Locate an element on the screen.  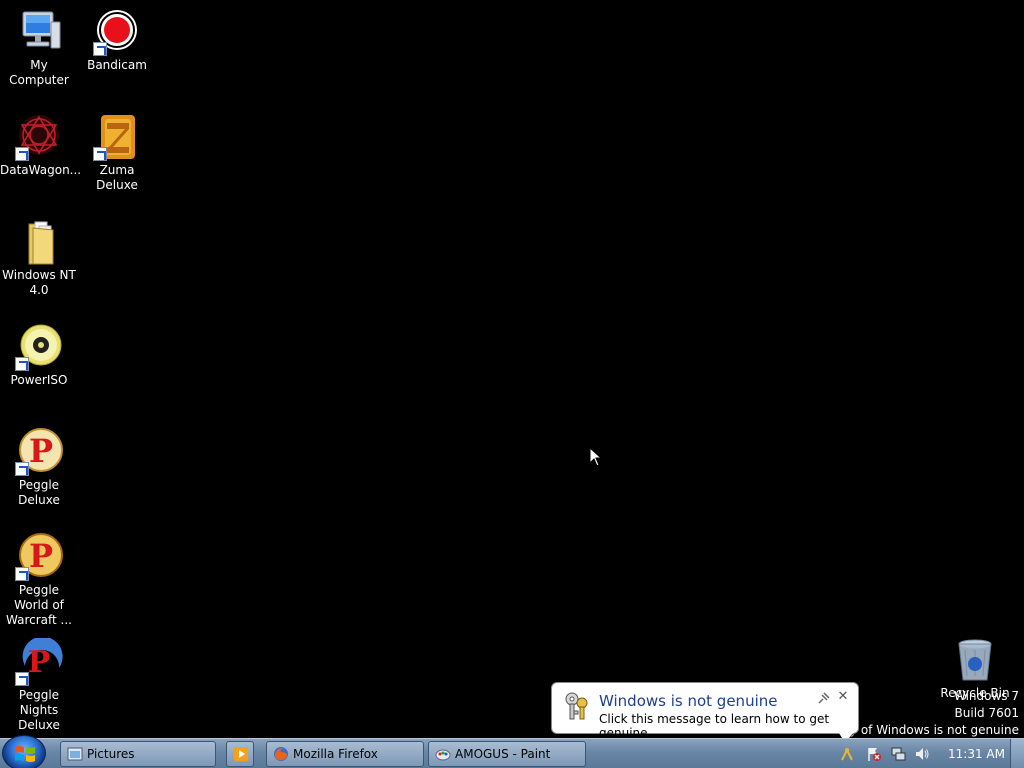
peggle-nights-icon: P is located at coordinates (39, 661).